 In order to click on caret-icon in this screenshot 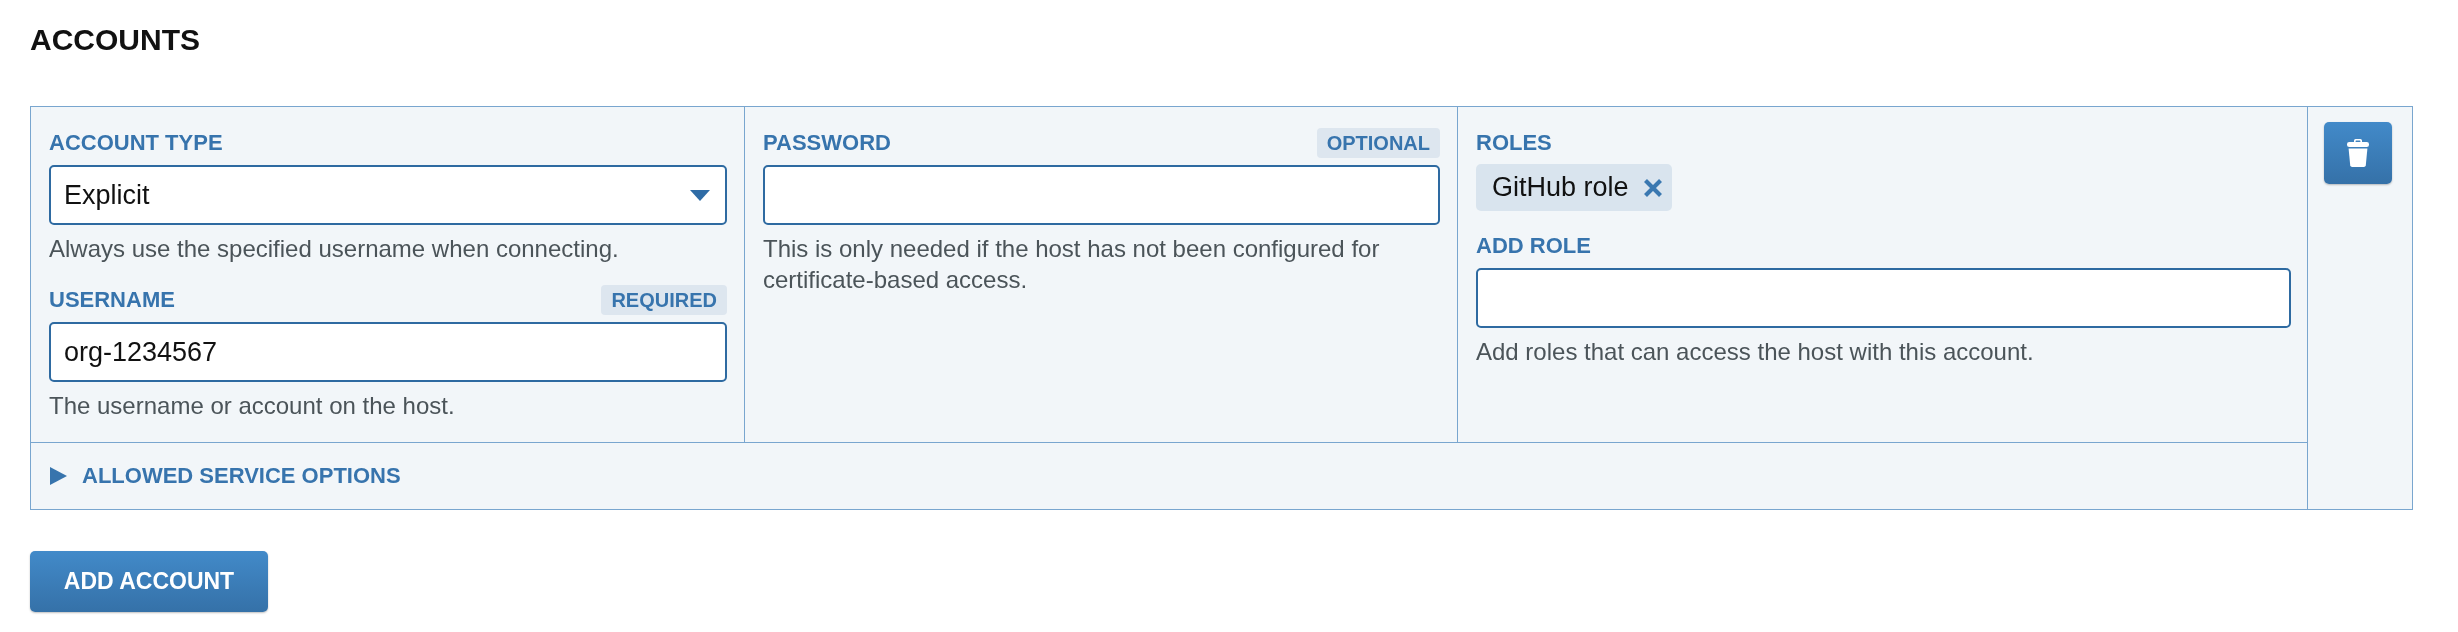, I will do `click(700, 195)`.